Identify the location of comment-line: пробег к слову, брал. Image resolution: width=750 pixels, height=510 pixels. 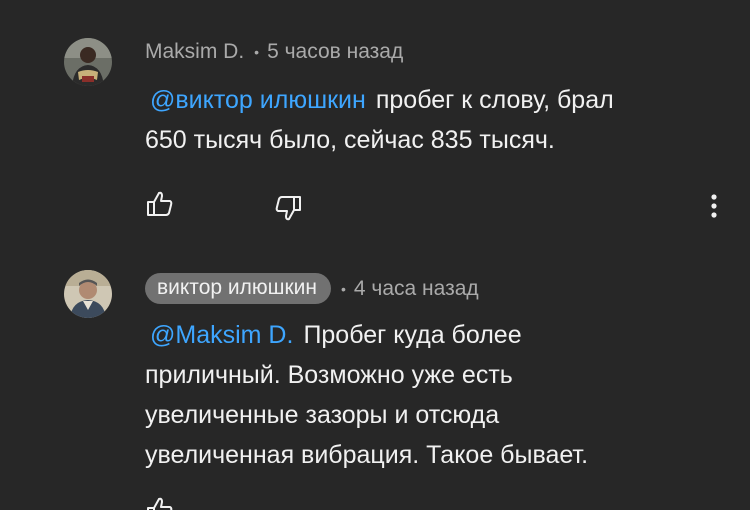
(494, 100).